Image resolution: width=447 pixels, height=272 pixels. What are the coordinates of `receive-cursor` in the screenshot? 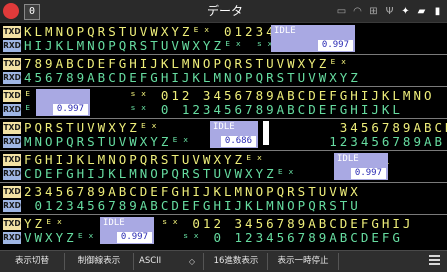 It's located at (266, 133).